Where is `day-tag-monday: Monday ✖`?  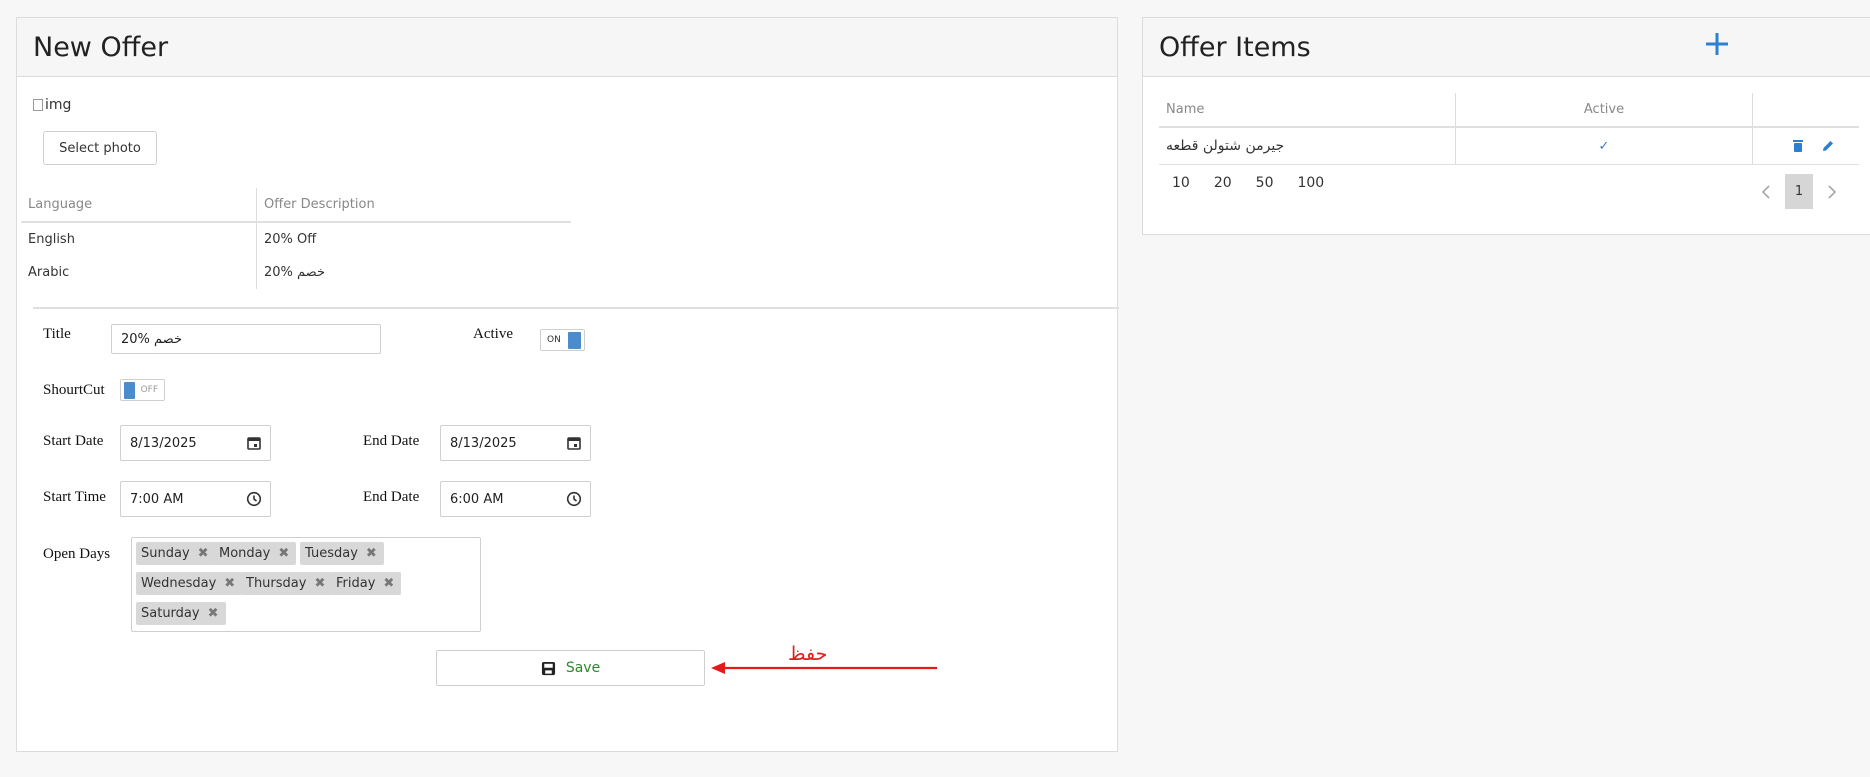
day-tag-monday: Monday ✖ is located at coordinates (255, 553).